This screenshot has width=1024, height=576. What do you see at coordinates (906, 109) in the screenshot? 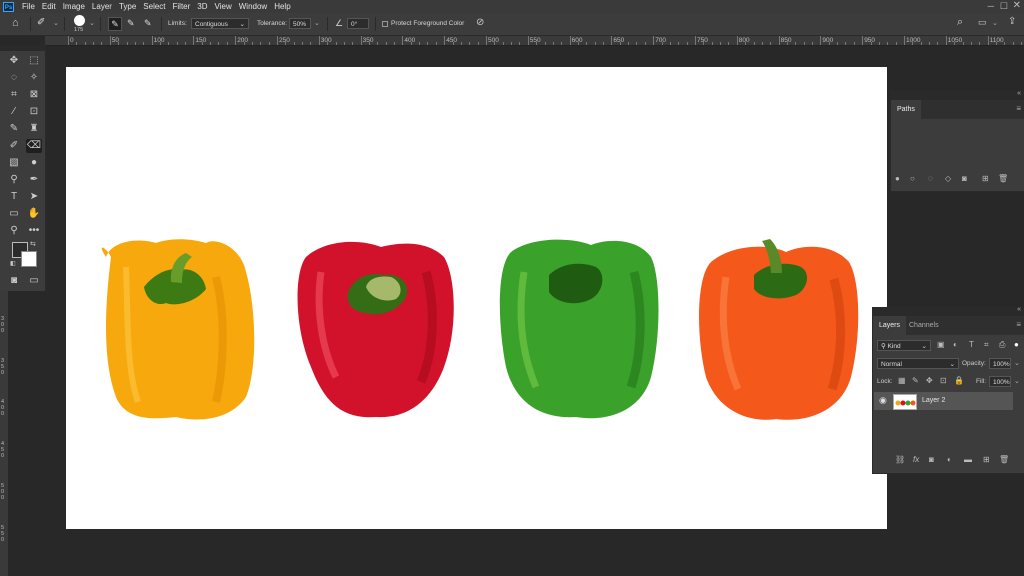
I see `tab-paths: Paths` at bounding box center [906, 109].